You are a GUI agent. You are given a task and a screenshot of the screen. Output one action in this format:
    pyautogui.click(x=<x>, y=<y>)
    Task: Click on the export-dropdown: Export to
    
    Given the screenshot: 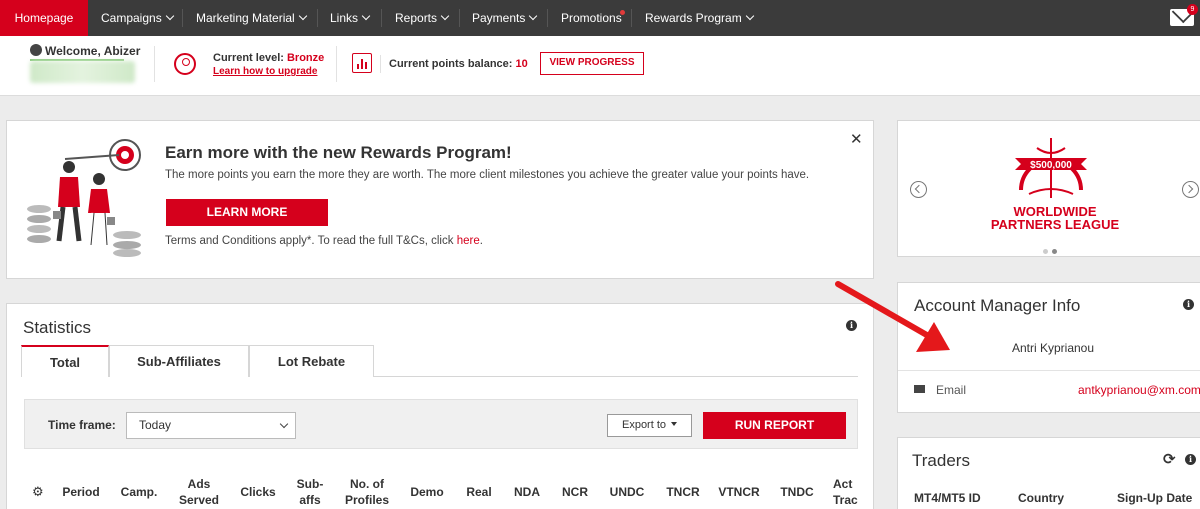 What is the action you would take?
    pyautogui.click(x=649, y=425)
    